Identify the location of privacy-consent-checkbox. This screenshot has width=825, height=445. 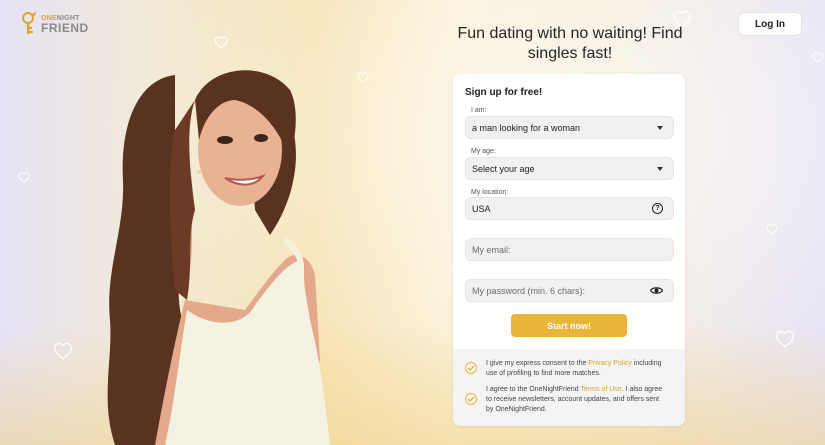
(471, 368).